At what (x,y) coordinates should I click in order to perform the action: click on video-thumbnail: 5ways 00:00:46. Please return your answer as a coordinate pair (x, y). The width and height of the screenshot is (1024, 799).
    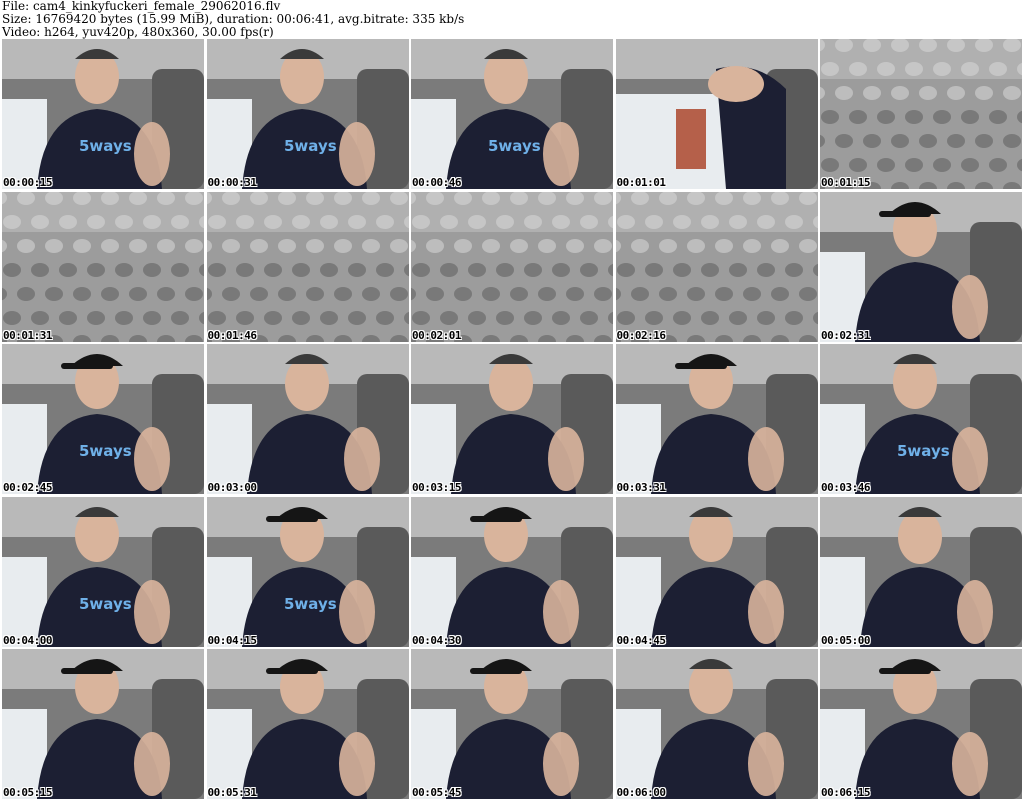
    Looking at the image, I should click on (512, 114).